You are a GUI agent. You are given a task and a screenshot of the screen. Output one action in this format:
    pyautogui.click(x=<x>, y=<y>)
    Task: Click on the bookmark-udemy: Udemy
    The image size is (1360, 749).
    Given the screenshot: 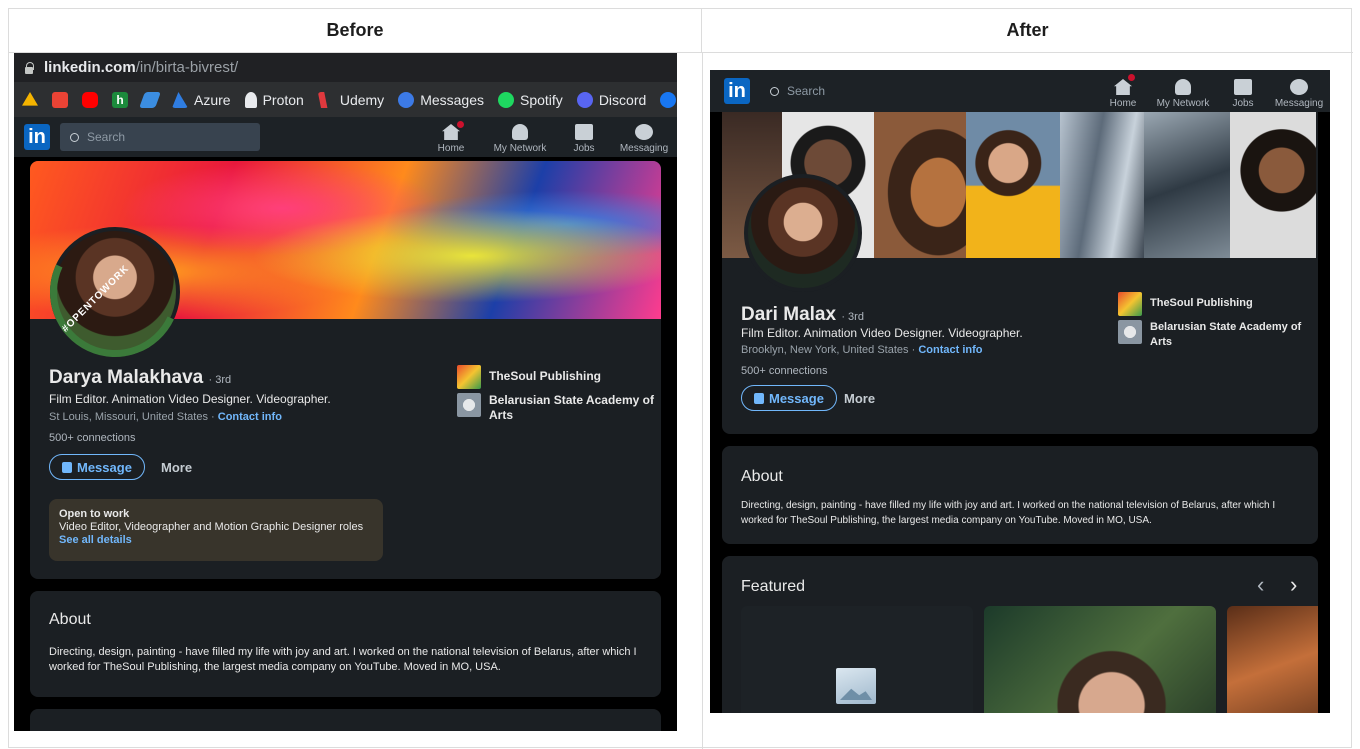 What is the action you would take?
    pyautogui.click(x=350, y=100)
    